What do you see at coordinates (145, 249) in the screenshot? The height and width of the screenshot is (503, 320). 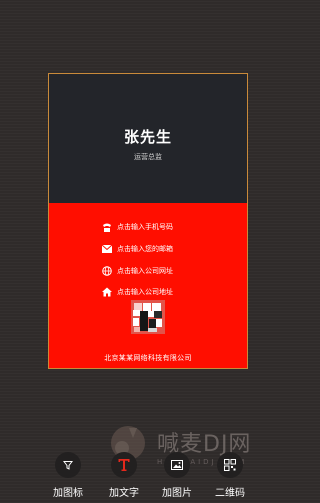 I see `email-text: 点击输入您的邮箱` at bounding box center [145, 249].